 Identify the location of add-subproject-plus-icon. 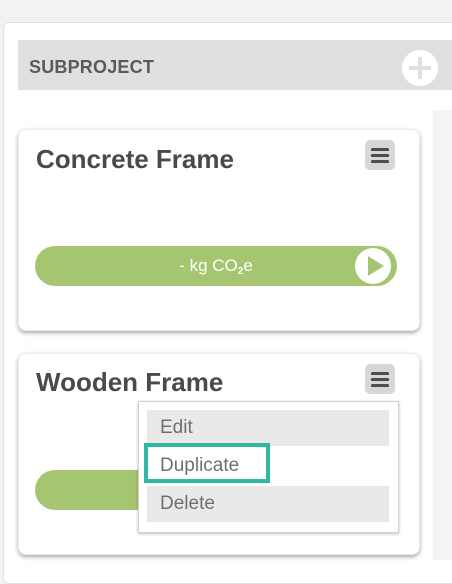
(420, 68).